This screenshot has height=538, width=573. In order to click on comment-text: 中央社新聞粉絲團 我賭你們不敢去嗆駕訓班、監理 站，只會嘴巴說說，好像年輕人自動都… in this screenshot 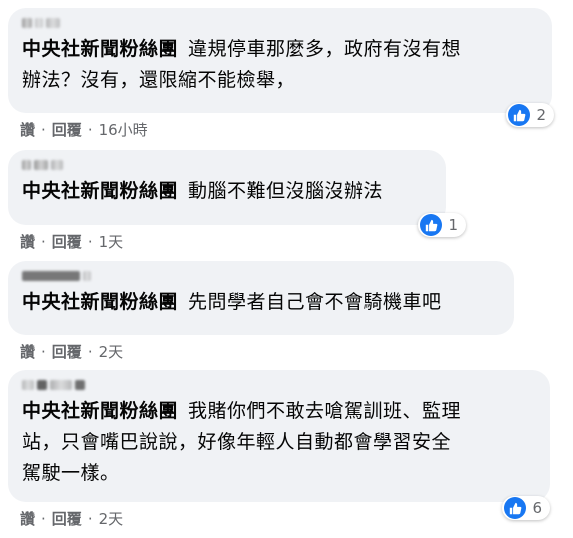, I will do `click(242, 442)`.